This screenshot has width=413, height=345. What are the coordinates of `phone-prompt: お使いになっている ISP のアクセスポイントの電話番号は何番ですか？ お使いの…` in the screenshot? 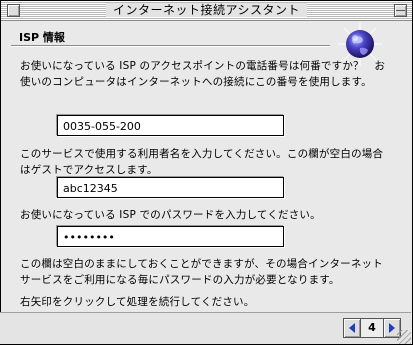 It's located at (203, 74).